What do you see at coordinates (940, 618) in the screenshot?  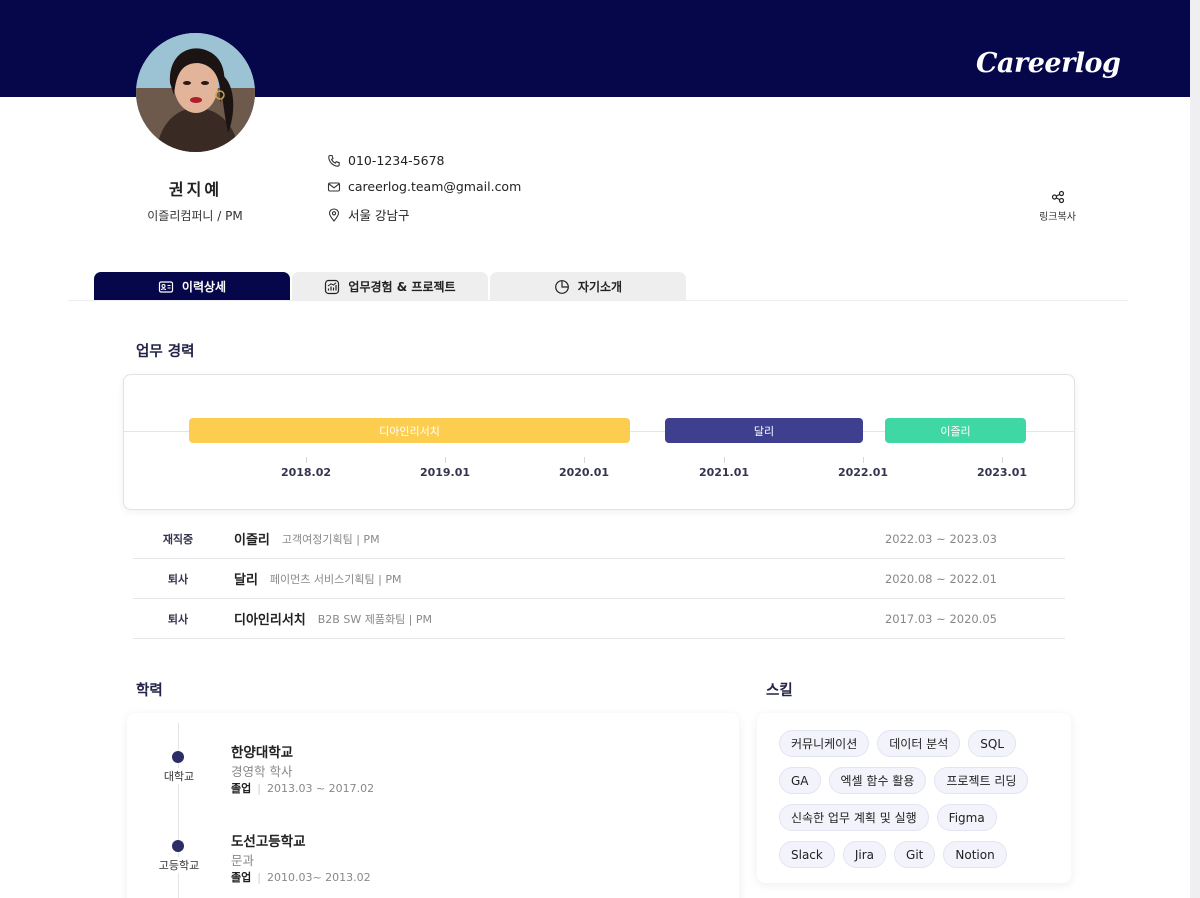 I see `career-period: 2017.03 ~ 2020.05` at bounding box center [940, 618].